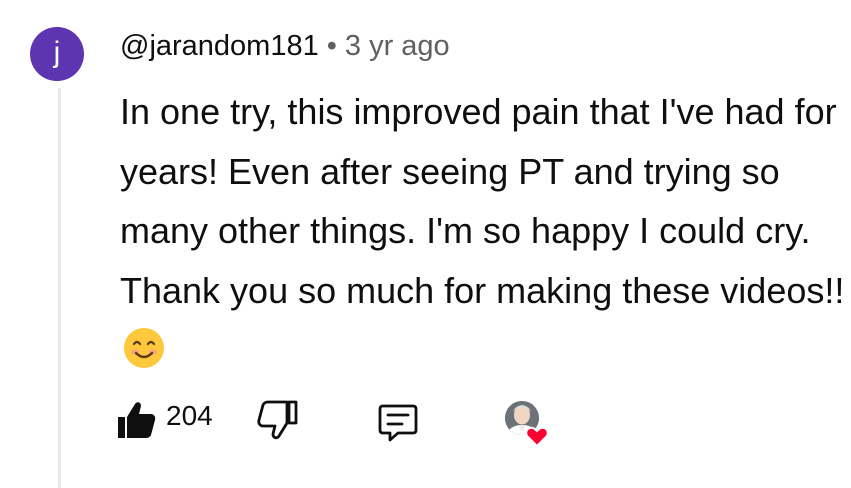  I want to click on thread-line, so click(59, 288).